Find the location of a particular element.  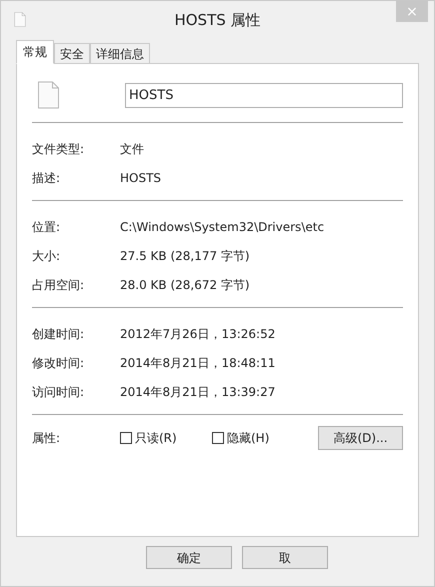

property-value: 2014年8月21日，13:39:27 is located at coordinates (198, 392).